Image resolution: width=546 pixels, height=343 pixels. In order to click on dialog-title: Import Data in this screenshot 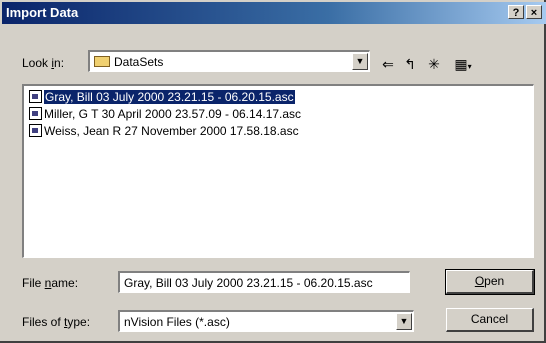, I will do `click(42, 12)`.